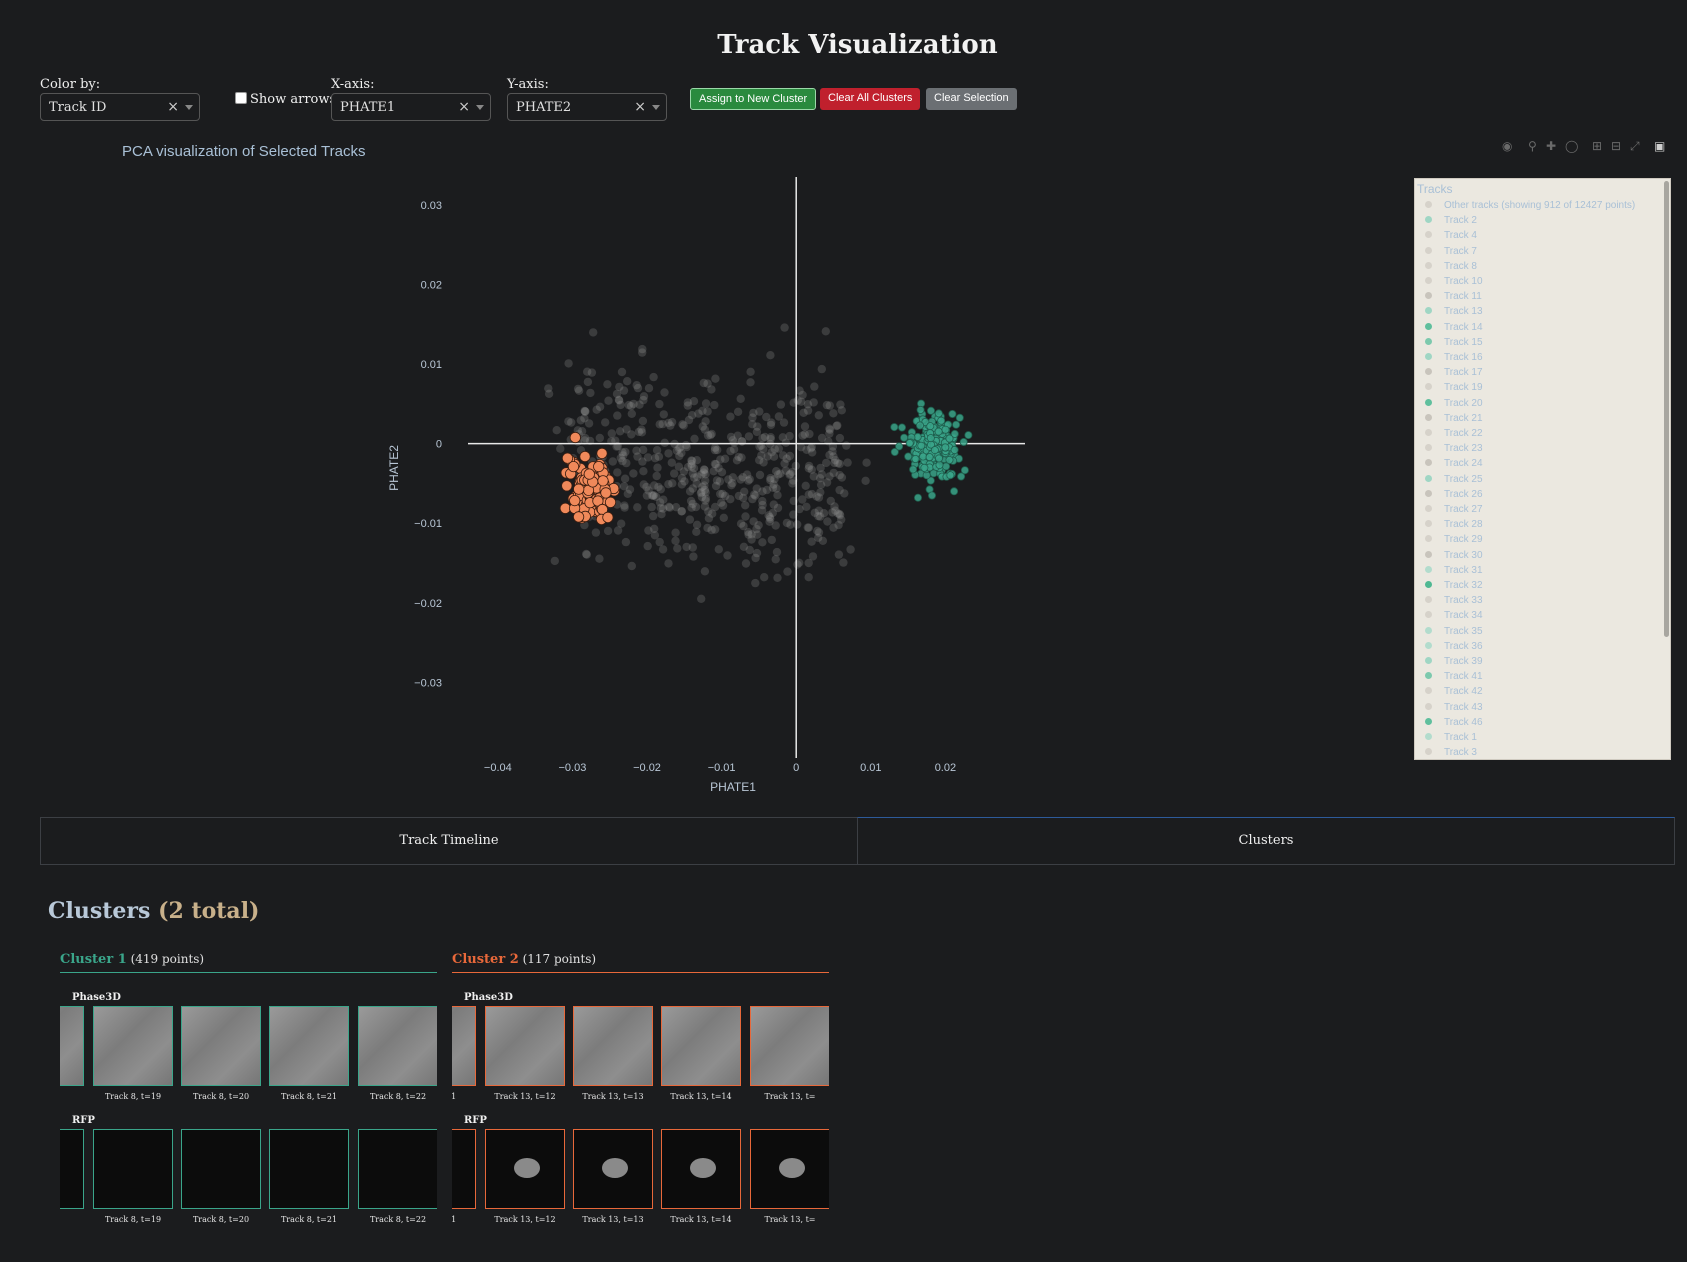  I want to click on legend-item: Track 23, so click(1454, 448).